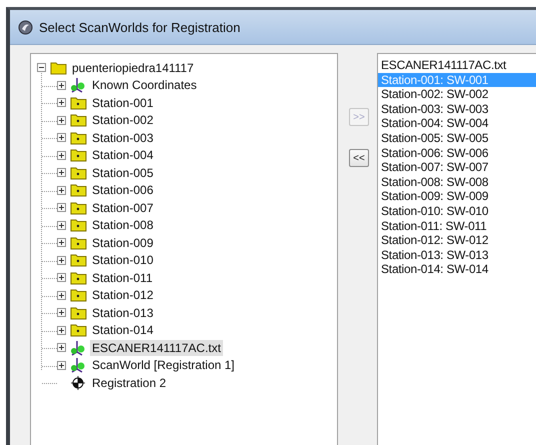 This screenshot has width=536, height=445. I want to click on tree-item: Station-001, so click(123, 102).